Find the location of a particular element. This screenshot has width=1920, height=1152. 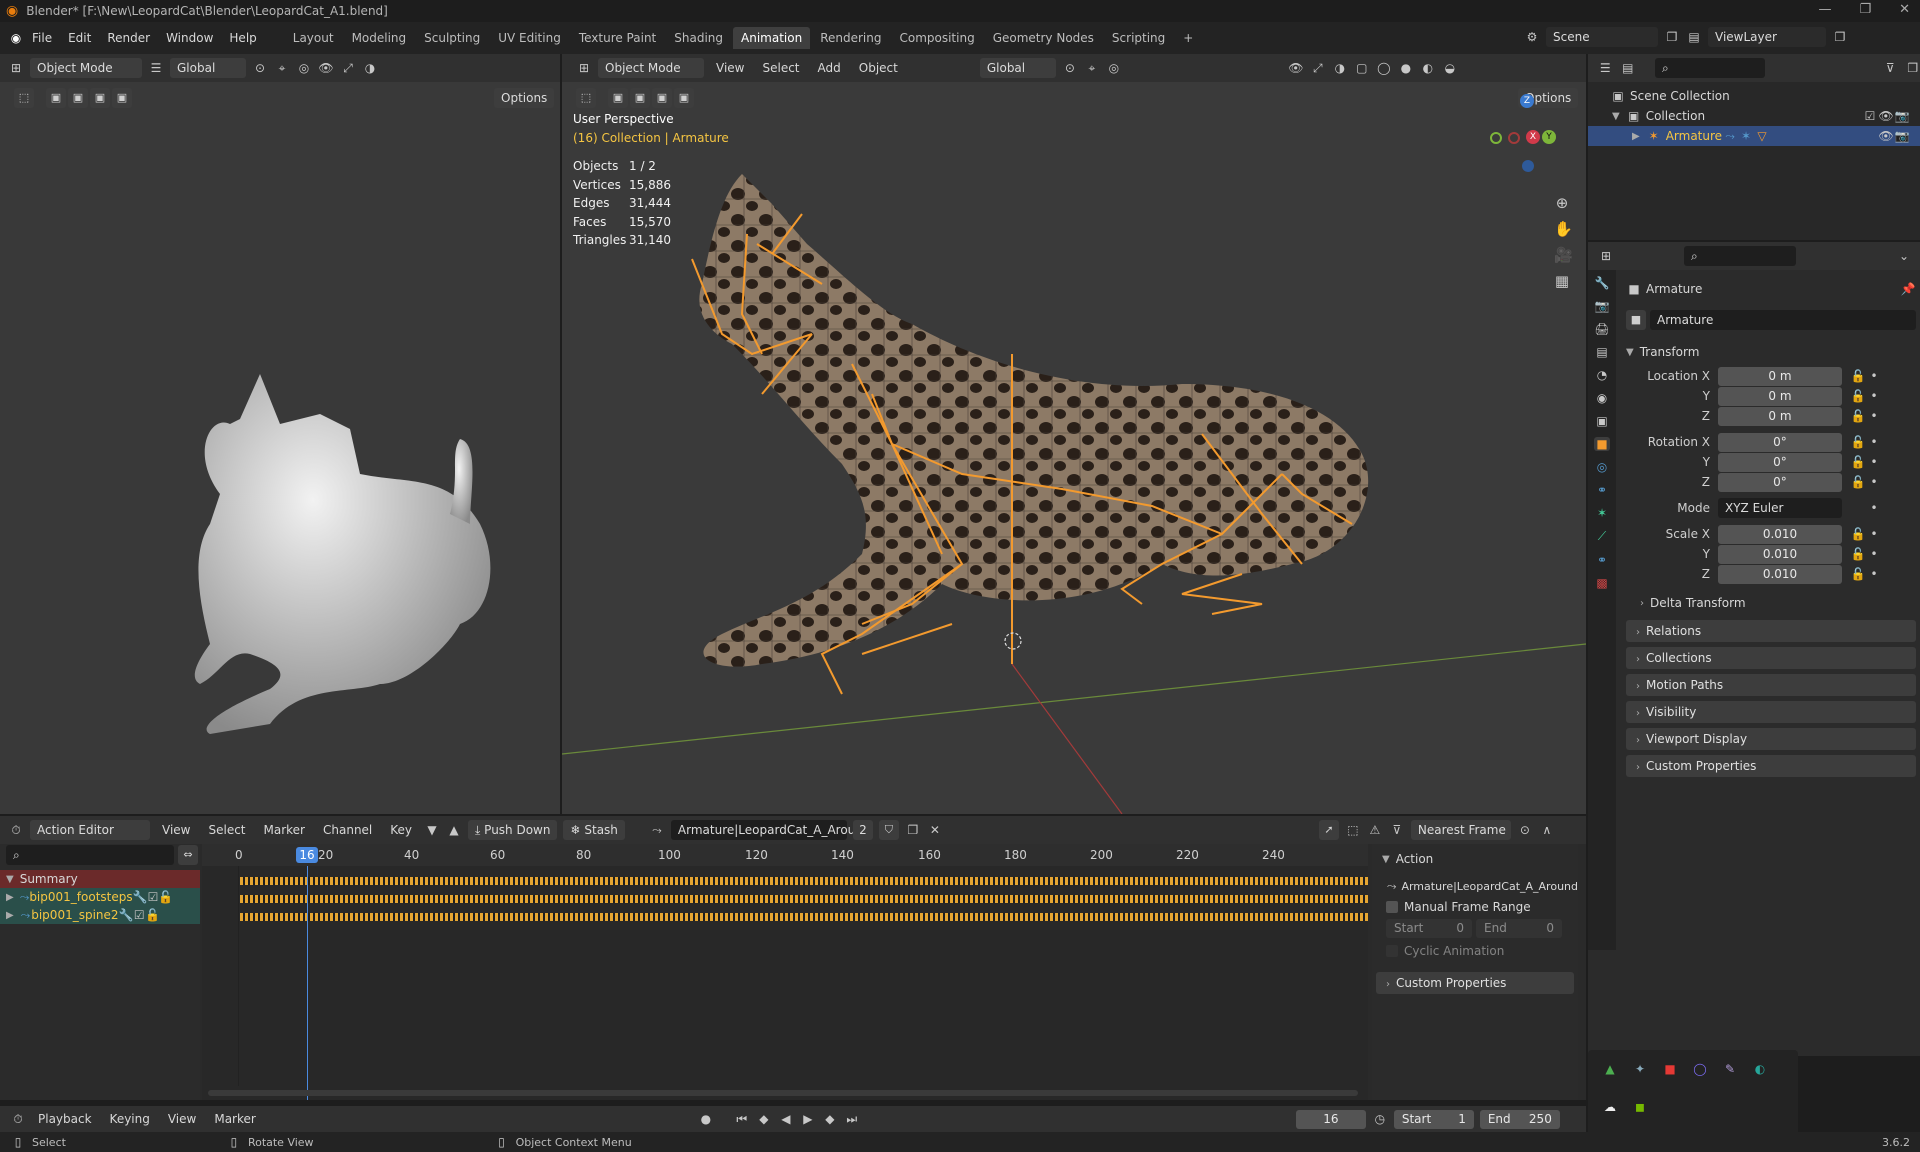

show-hidden-icon: ⬚ is located at coordinates (1353, 830).